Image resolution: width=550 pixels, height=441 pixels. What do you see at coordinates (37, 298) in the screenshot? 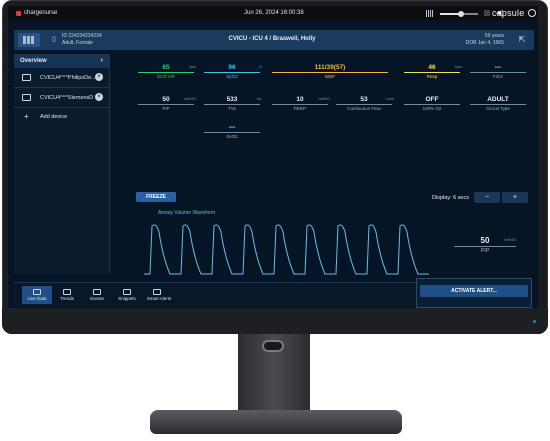
I see `tab-label: Live Data` at bounding box center [37, 298].